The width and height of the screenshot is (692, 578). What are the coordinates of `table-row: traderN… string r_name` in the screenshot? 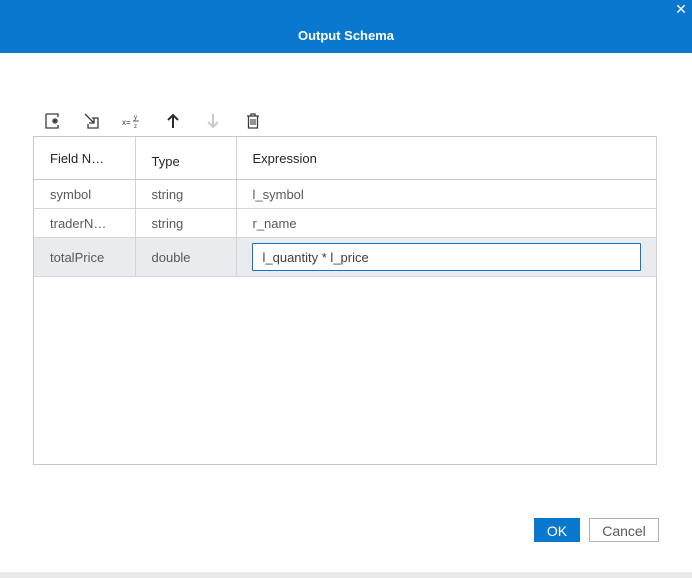 It's located at (345, 223).